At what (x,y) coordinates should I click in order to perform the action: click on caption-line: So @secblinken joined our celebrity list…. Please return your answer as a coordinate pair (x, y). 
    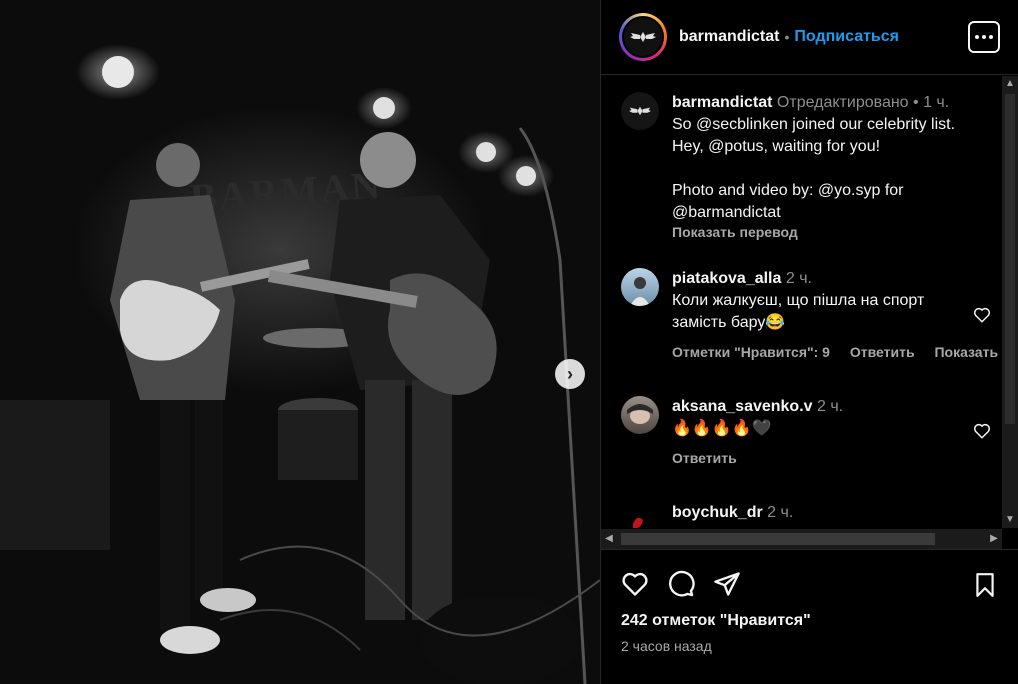
    Looking at the image, I should click on (814, 124).